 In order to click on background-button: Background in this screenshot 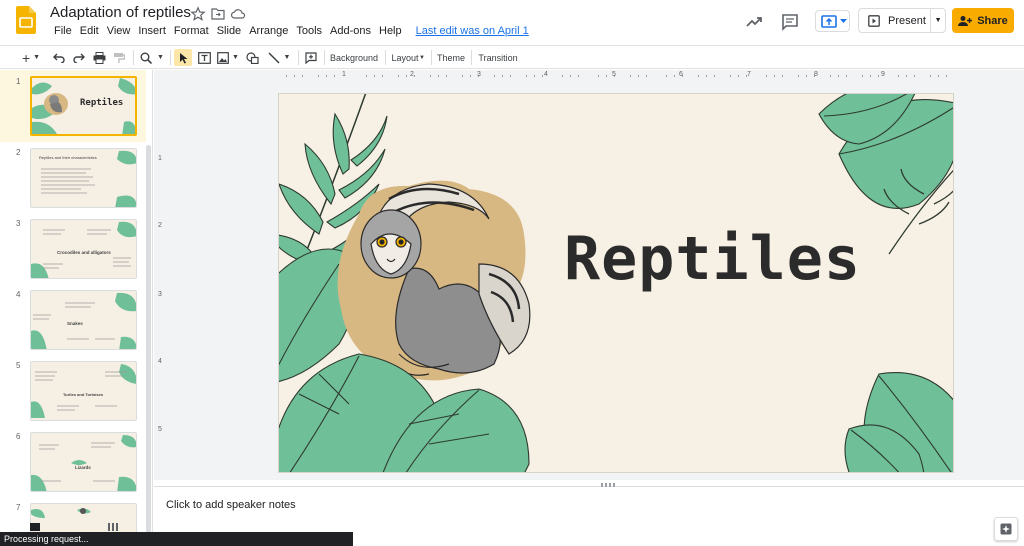, I will do `click(354, 57)`.